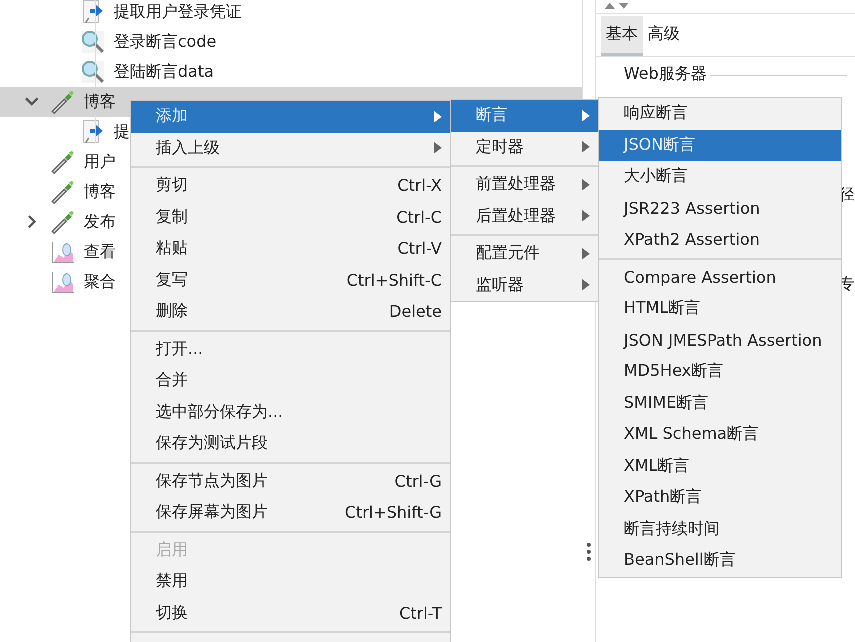 Image resolution: width=855 pixels, height=642 pixels. I want to click on menu-item: 保存屏幕为图片 Ctrl+Shift-G, so click(290, 512).